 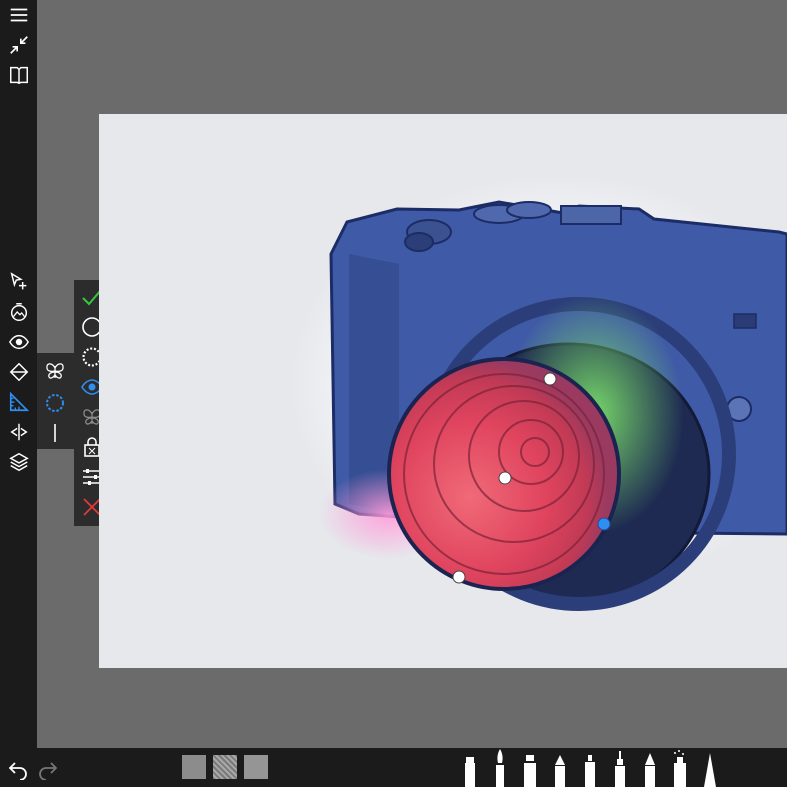 What do you see at coordinates (470, 767) in the screenshot?
I see `marker-icon` at bounding box center [470, 767].